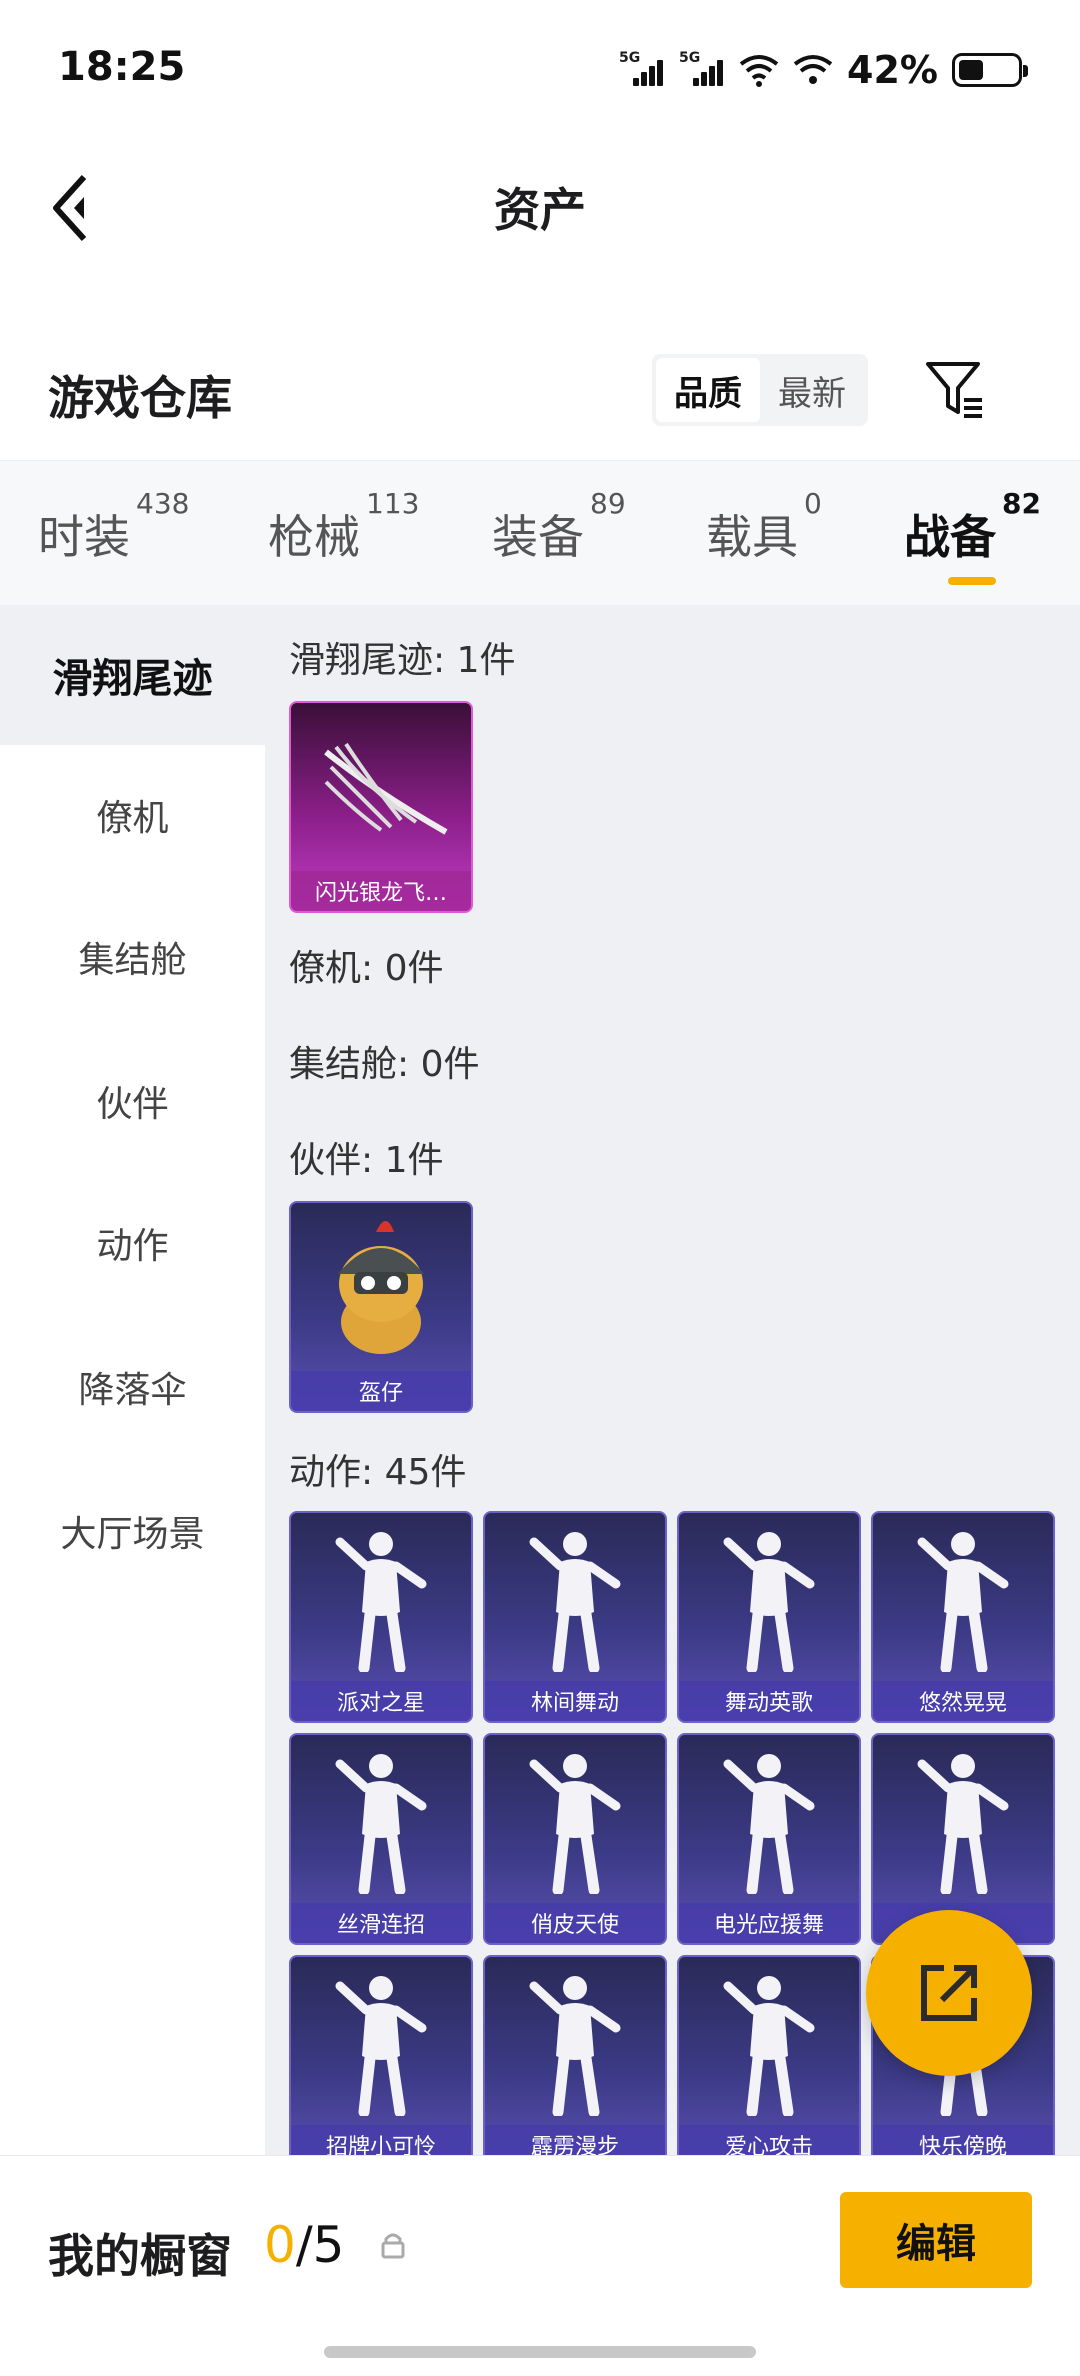  I want to click on section-title-glide: 滑翔尾迹: 1件, so click(402, 660).